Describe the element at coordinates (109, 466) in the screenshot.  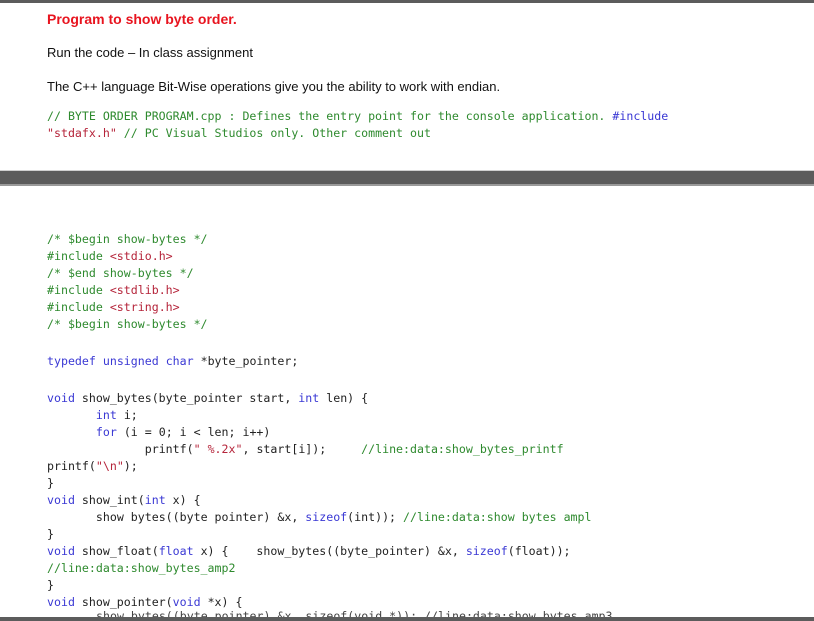
I see `string-literal: "\n"` at that location.